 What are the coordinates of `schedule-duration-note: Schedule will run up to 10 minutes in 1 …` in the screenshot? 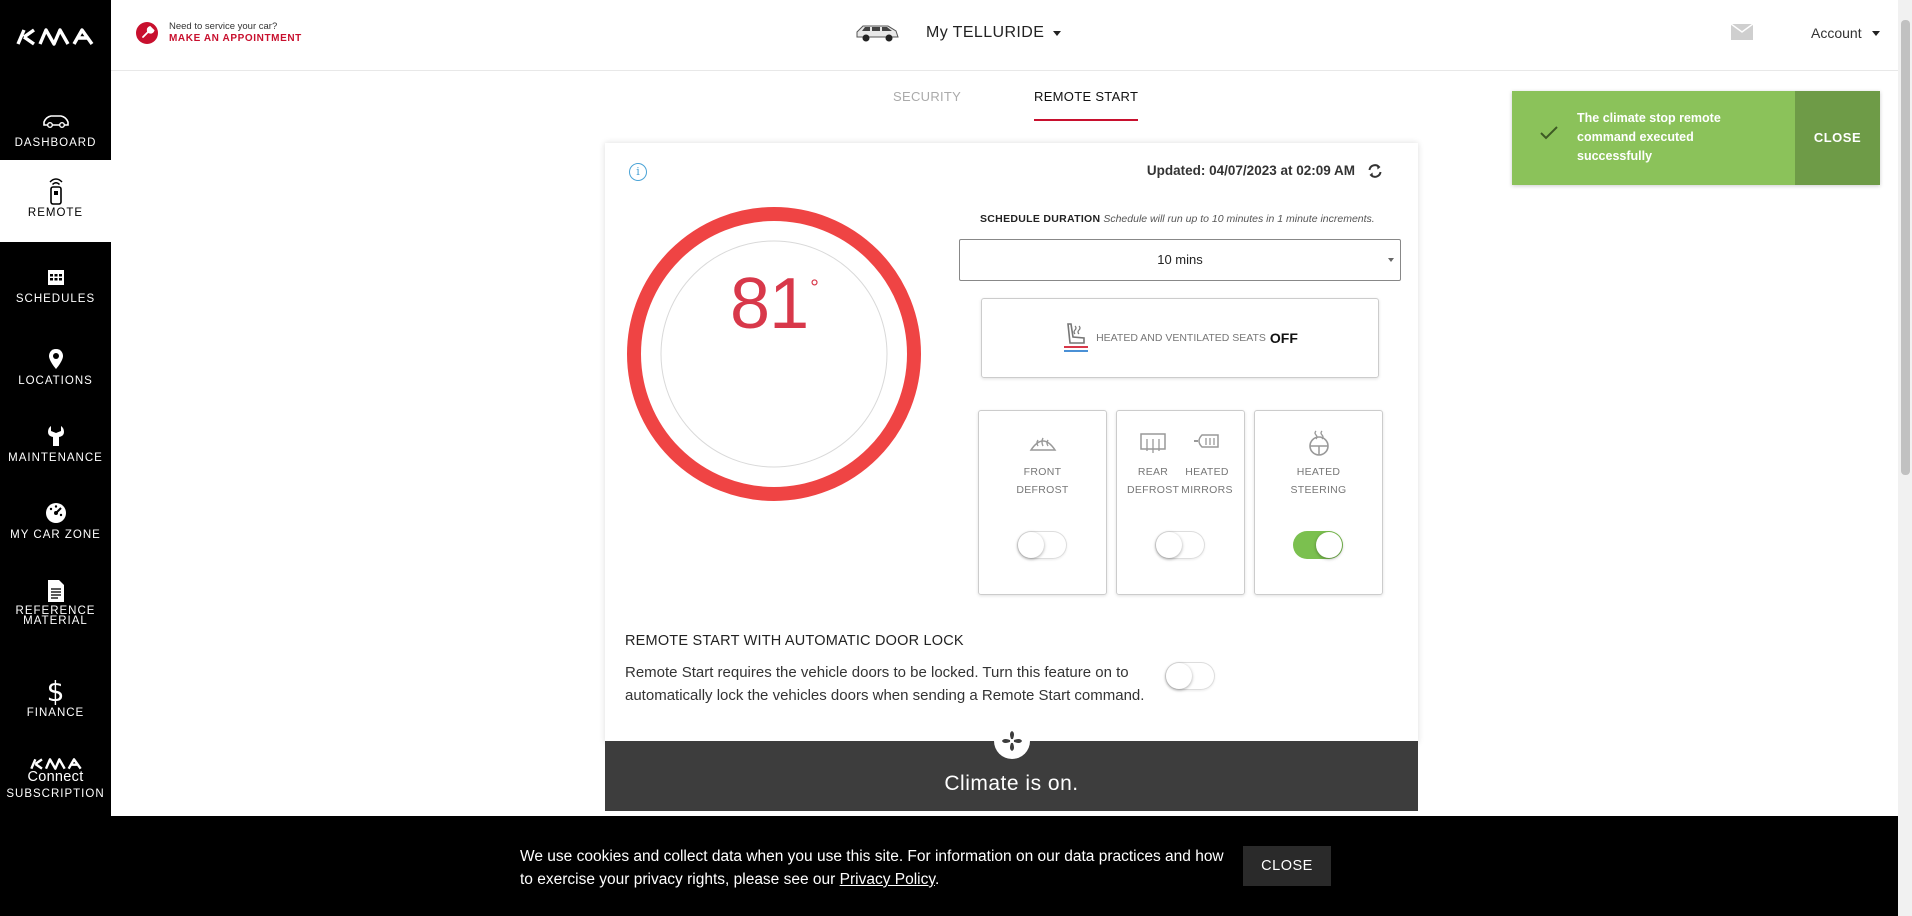 It's located at (1239, 219).